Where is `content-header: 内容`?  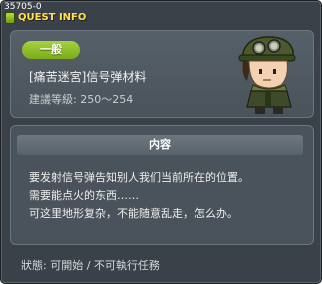
content-header: 内容 is located at coordinates (160, 145).